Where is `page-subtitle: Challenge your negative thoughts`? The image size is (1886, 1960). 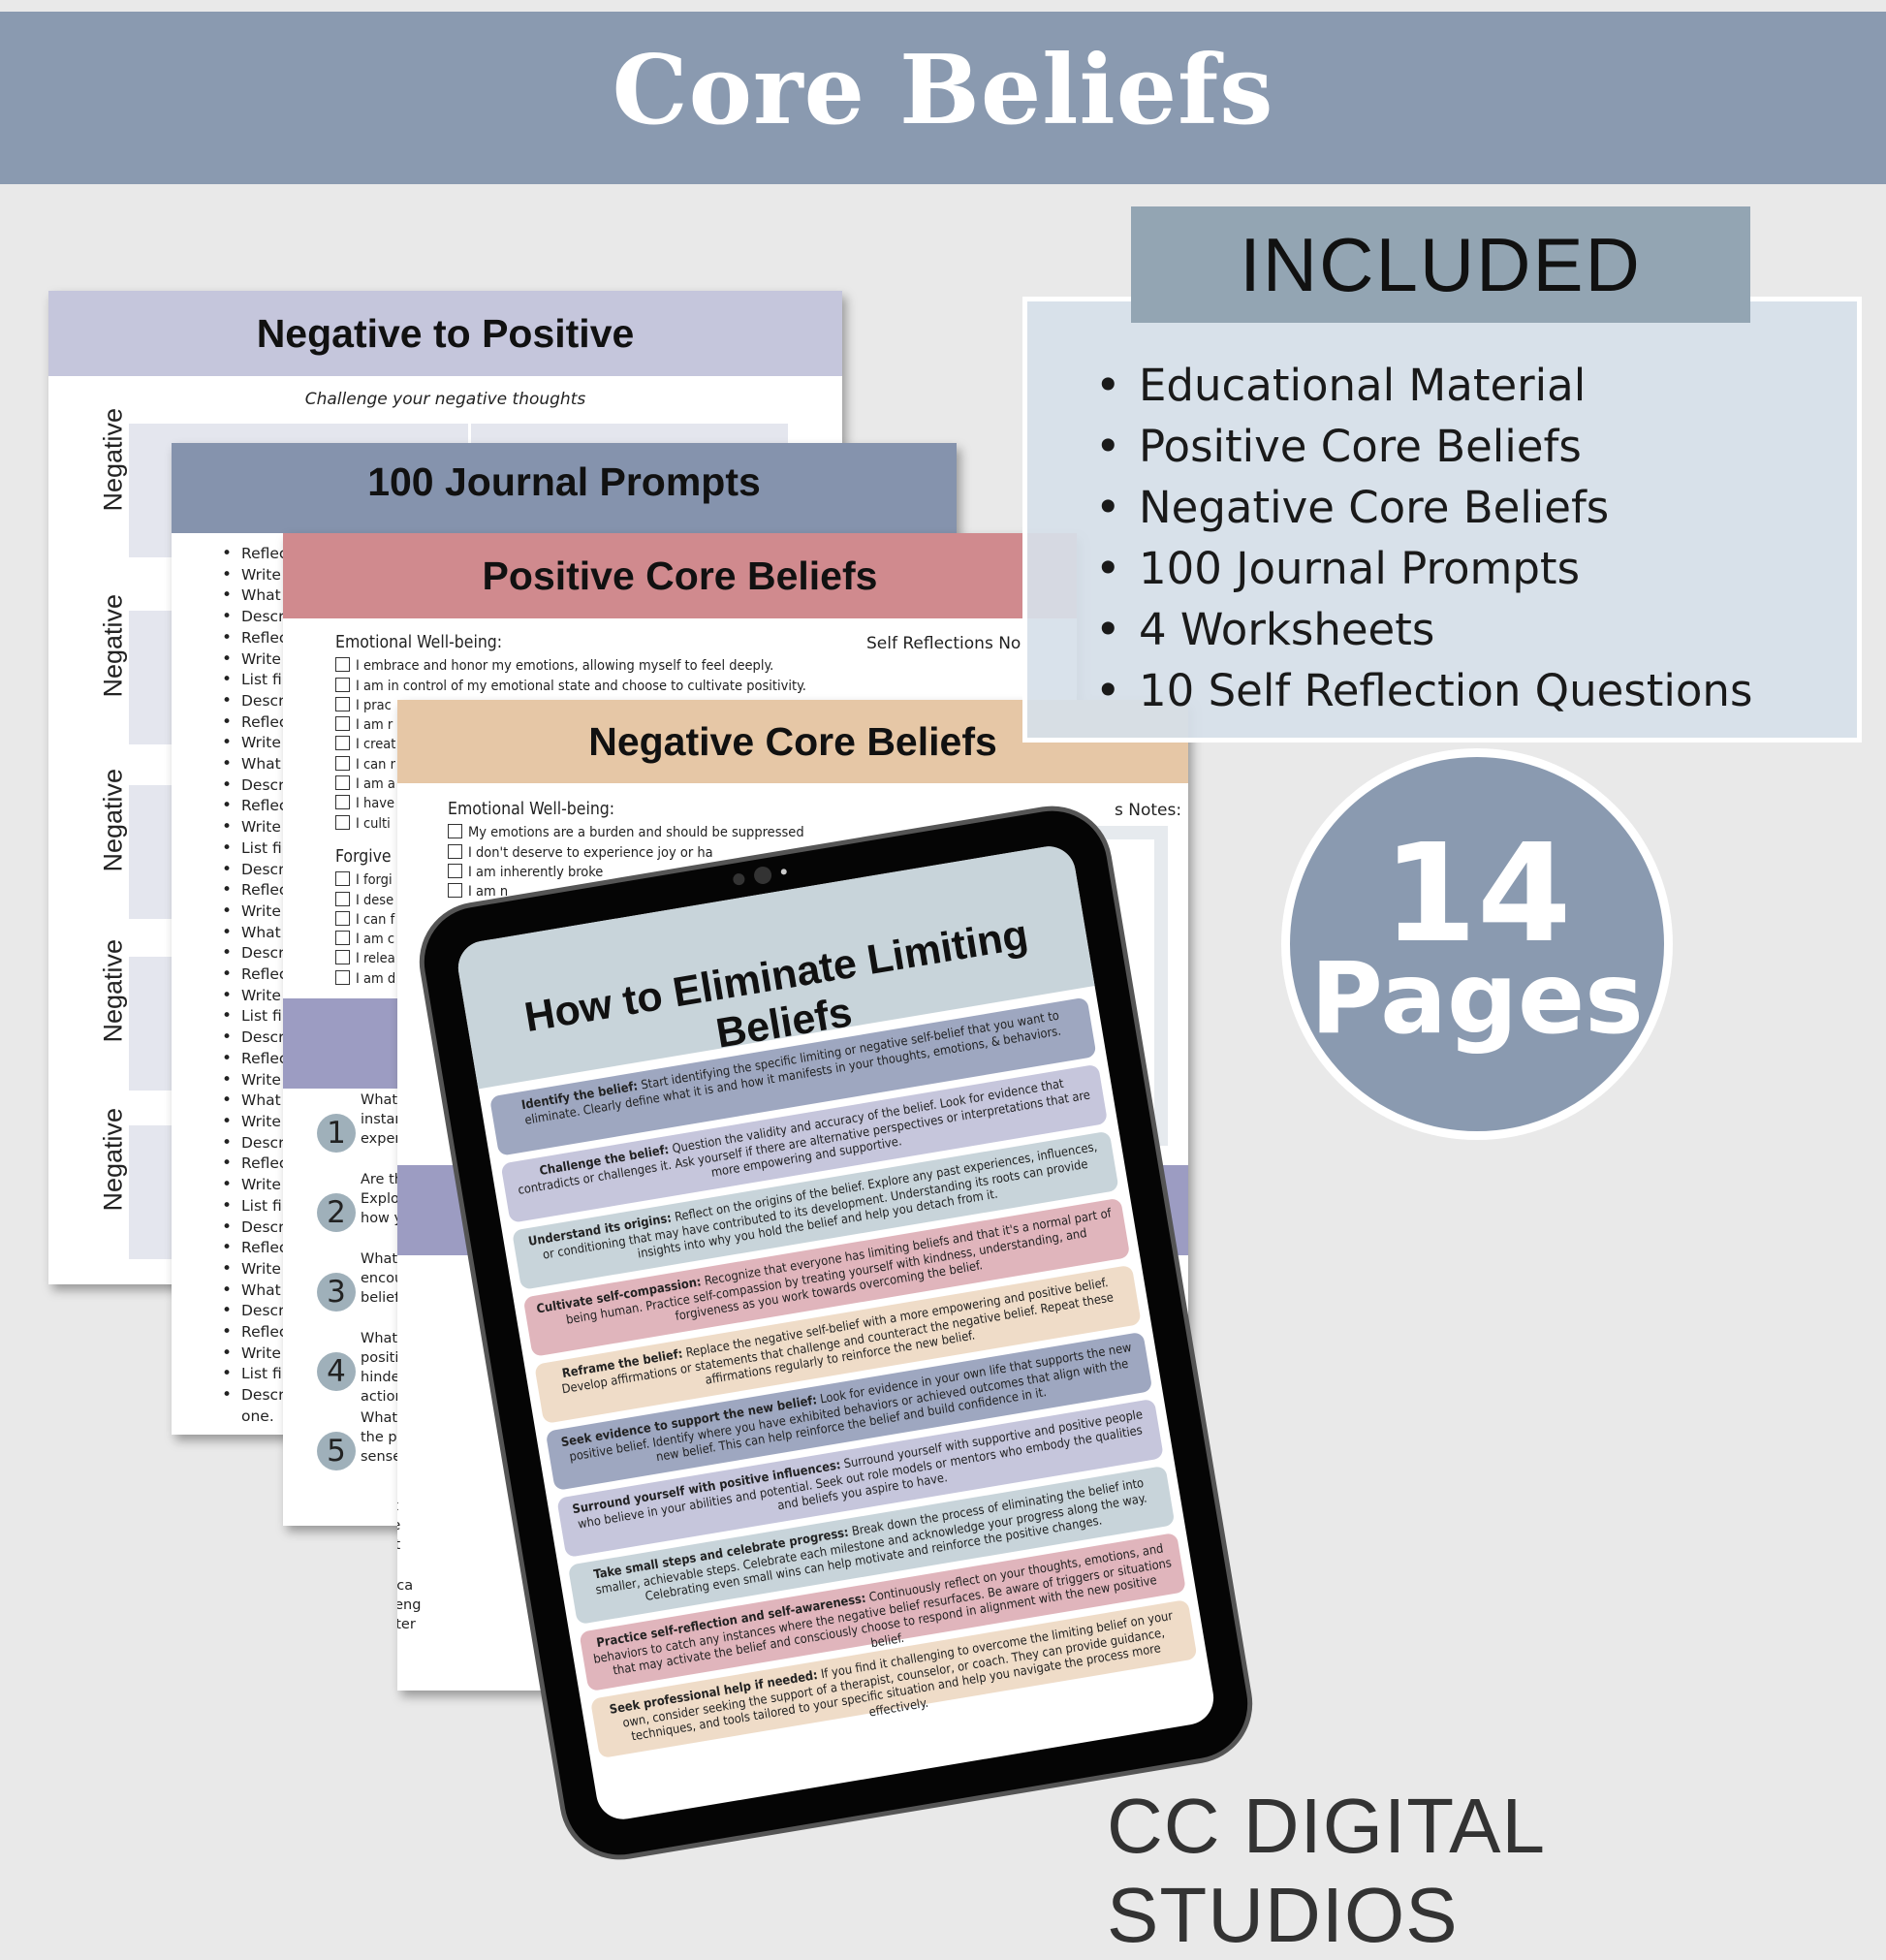 page-subtitle: Challenge your negative thoughts is located at coordinates (445, 399).